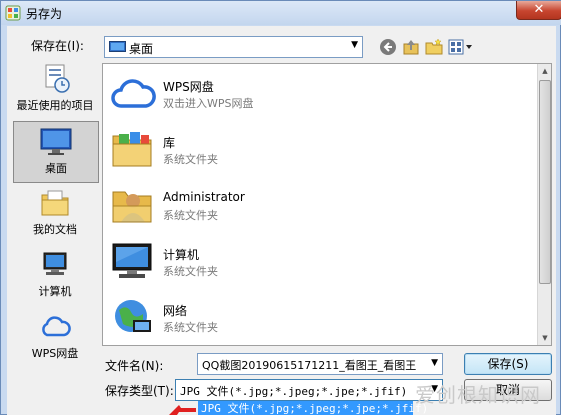  I want to click on file-name: 库, so click(169, 143).